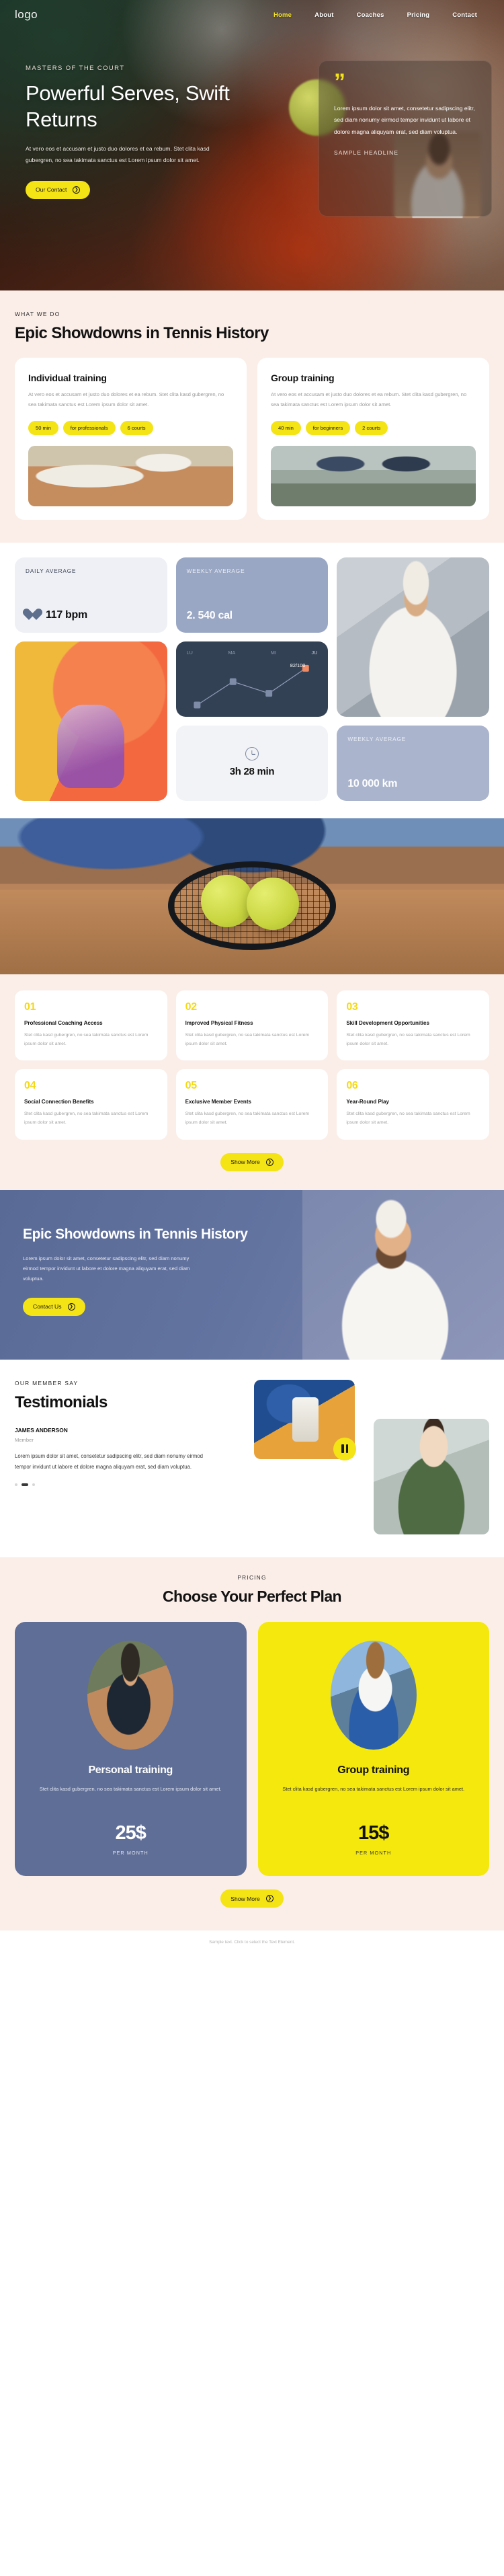  What do you see at coordinates (51, 190) in the screenshot?
I see `hero-contact-button-label: Our Contact` at bounding box center [51, 190].